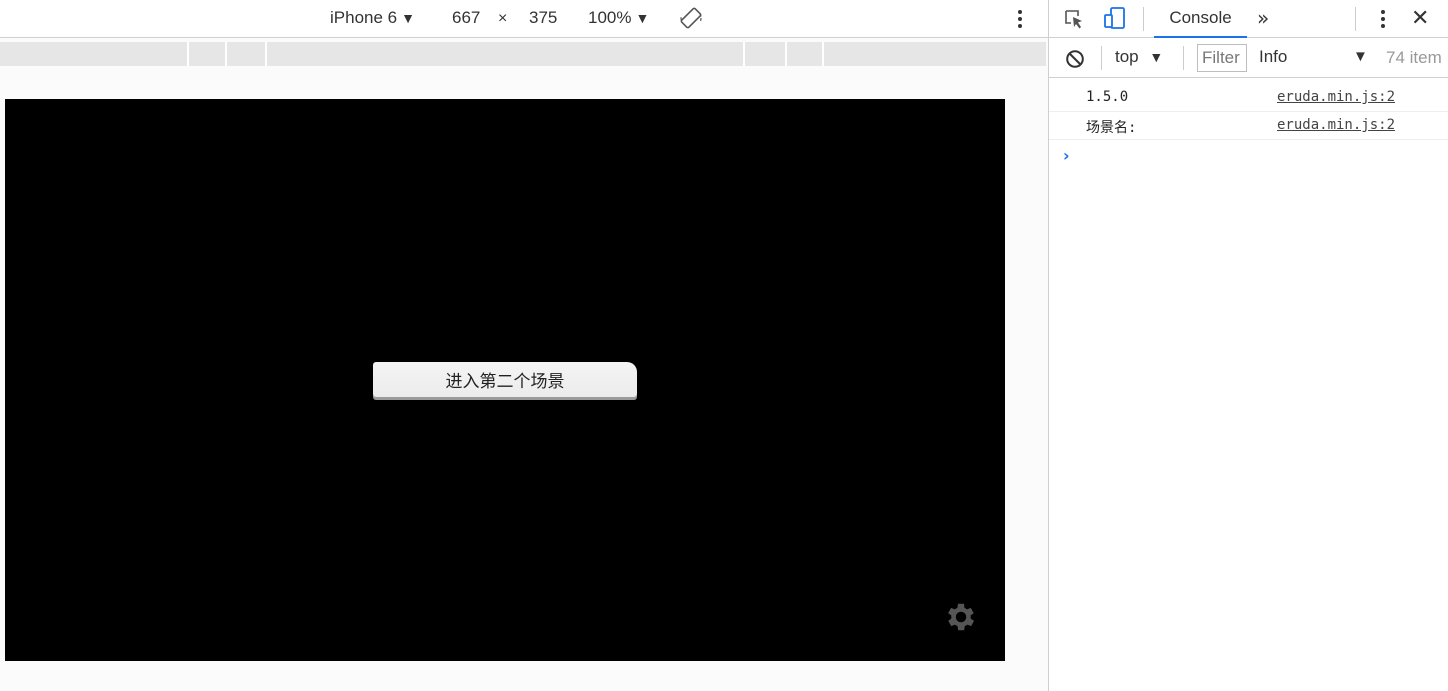 This screenshot has width=1448, height=691. I want to click on more-tabs-icon: », so click(1263, 18).